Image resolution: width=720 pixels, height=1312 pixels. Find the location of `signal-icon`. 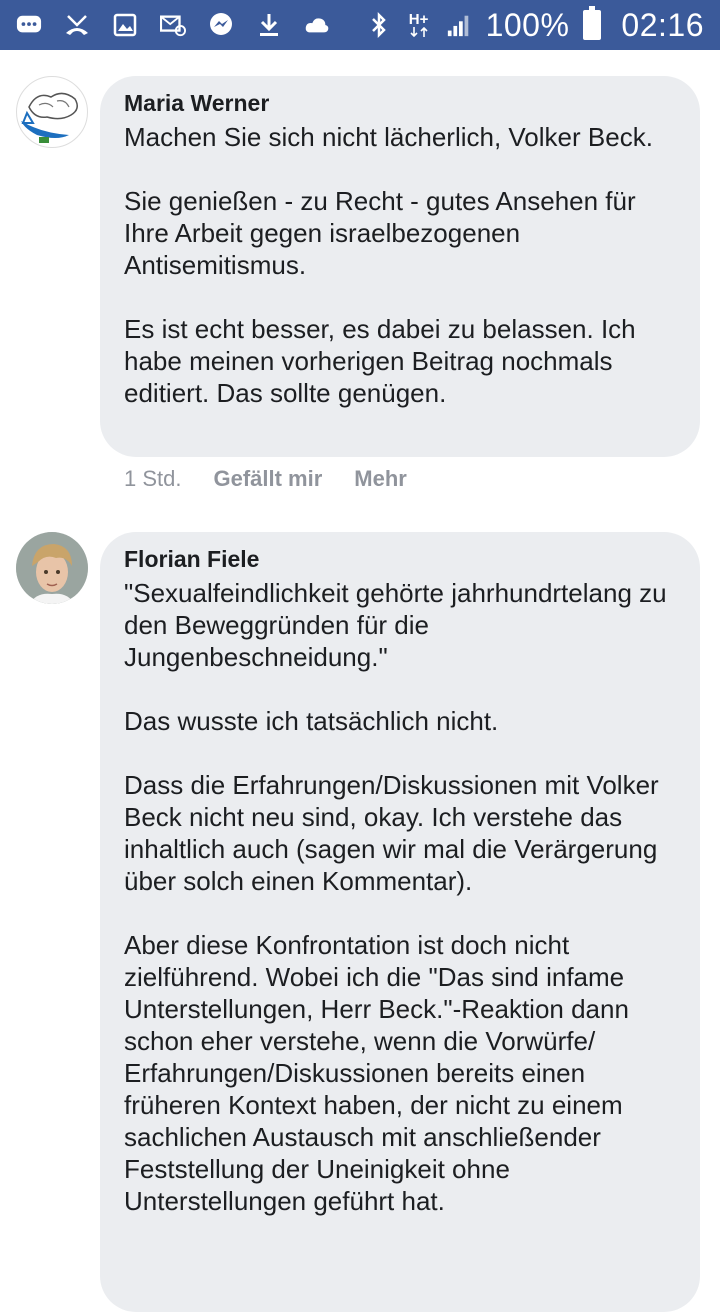

signal-icon is located at coordinates (459, 25).